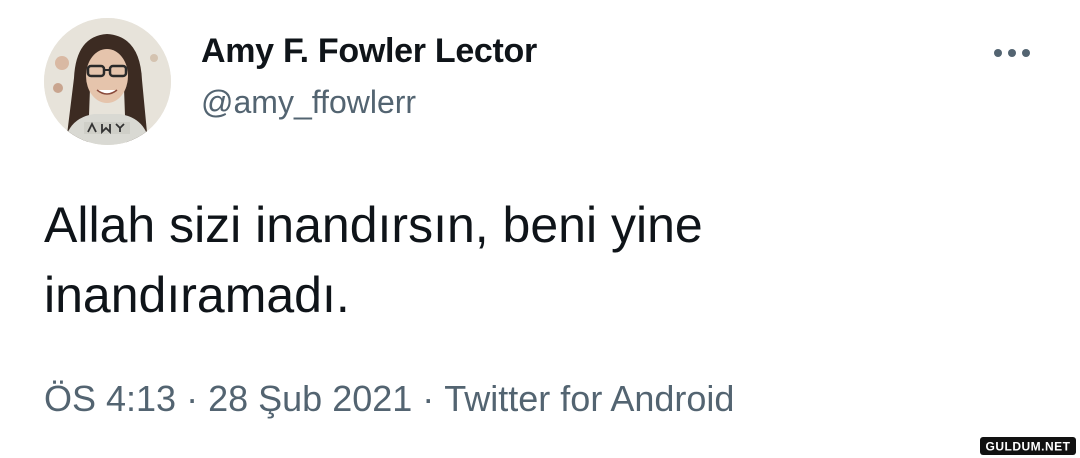 This screenshot has width=1080, height=458. Describe the element at coordinates (373, 225) in the screenshot. I see `tweet-text-line-1: Allah sizi inandırsın, beni yine` at that location.